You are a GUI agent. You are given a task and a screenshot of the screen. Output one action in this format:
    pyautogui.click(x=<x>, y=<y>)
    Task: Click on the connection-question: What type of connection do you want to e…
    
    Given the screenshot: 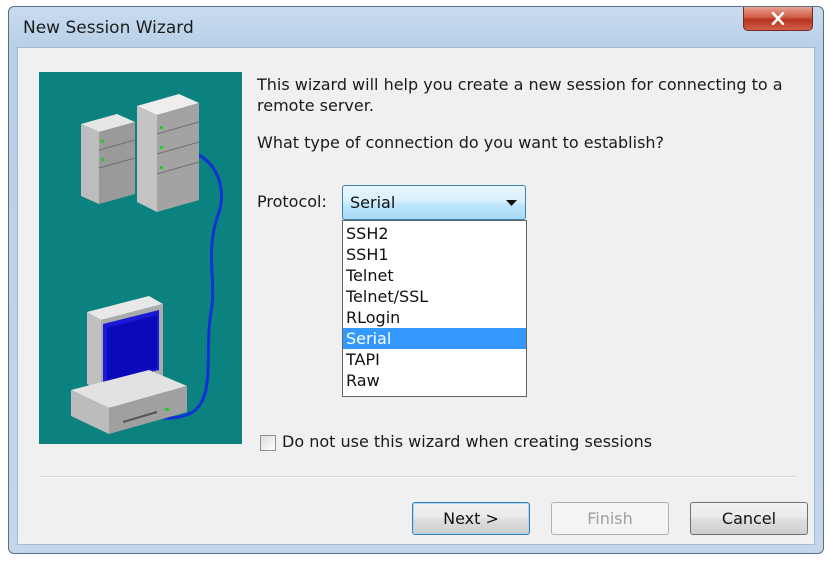 What is the action you would take?
    pyautogui.click(x=461, y=142)
    